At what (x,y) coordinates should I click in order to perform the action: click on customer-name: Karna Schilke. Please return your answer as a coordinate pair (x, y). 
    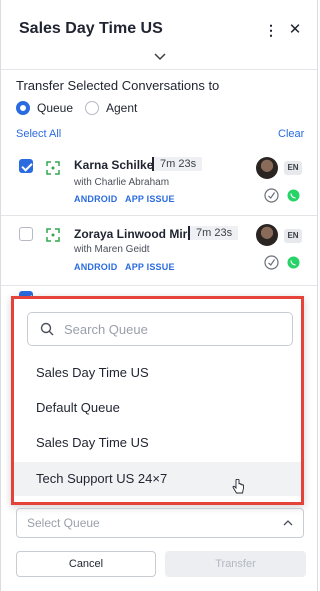
    Looking at the image, I should click on (114, 165).